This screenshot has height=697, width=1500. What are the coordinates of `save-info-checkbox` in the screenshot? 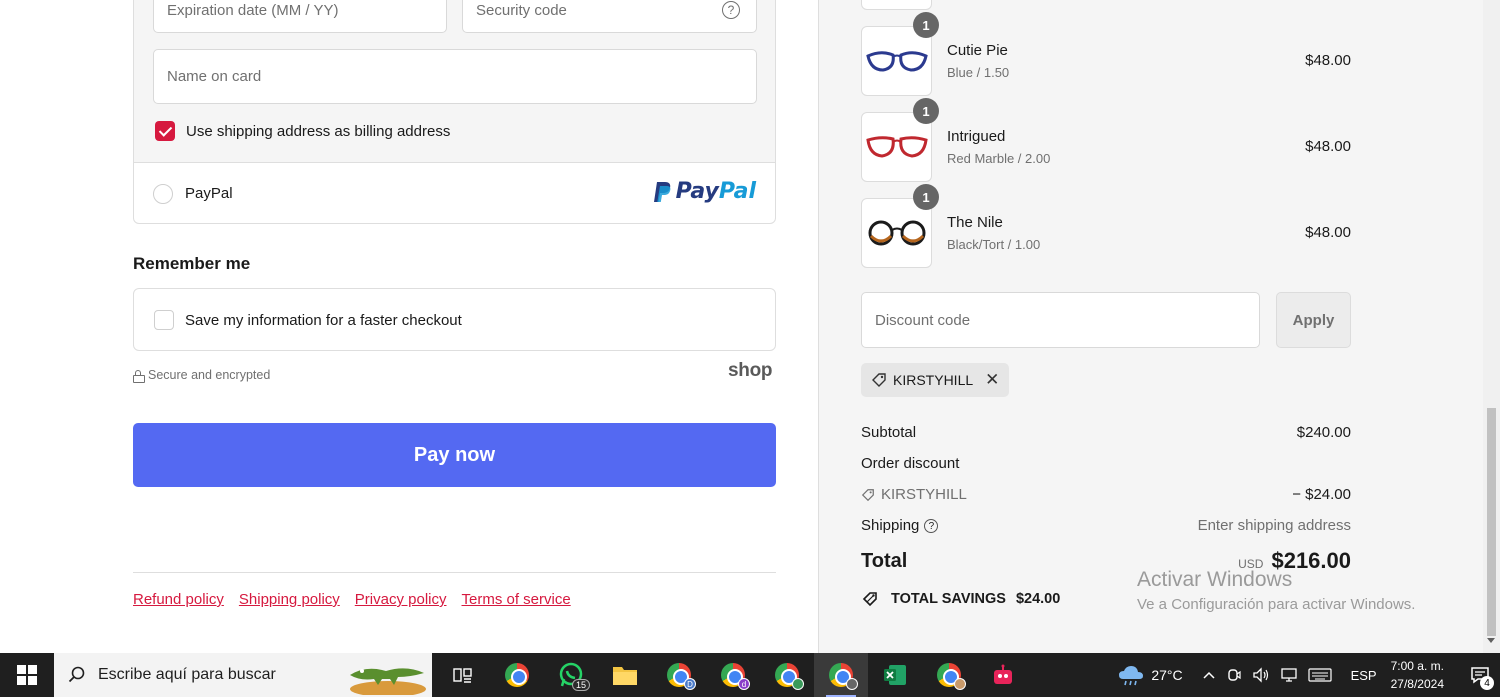 It's located at (164, 320).